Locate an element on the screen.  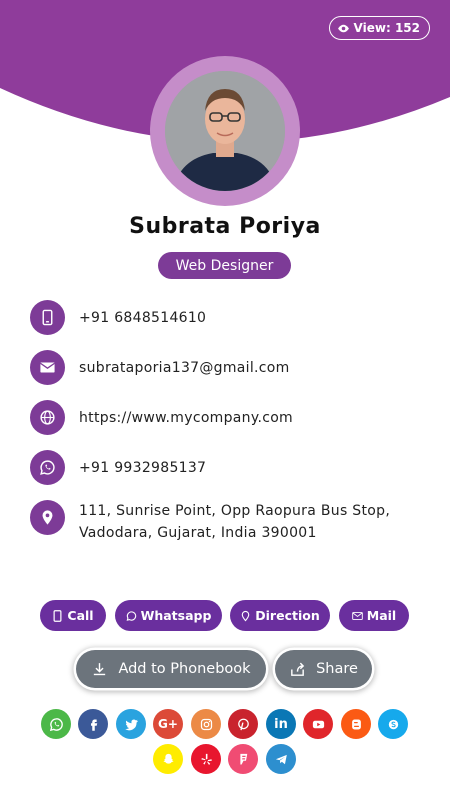
add-to-phonebook-label: Add to Phonebook is located at coordinates (184, 669).